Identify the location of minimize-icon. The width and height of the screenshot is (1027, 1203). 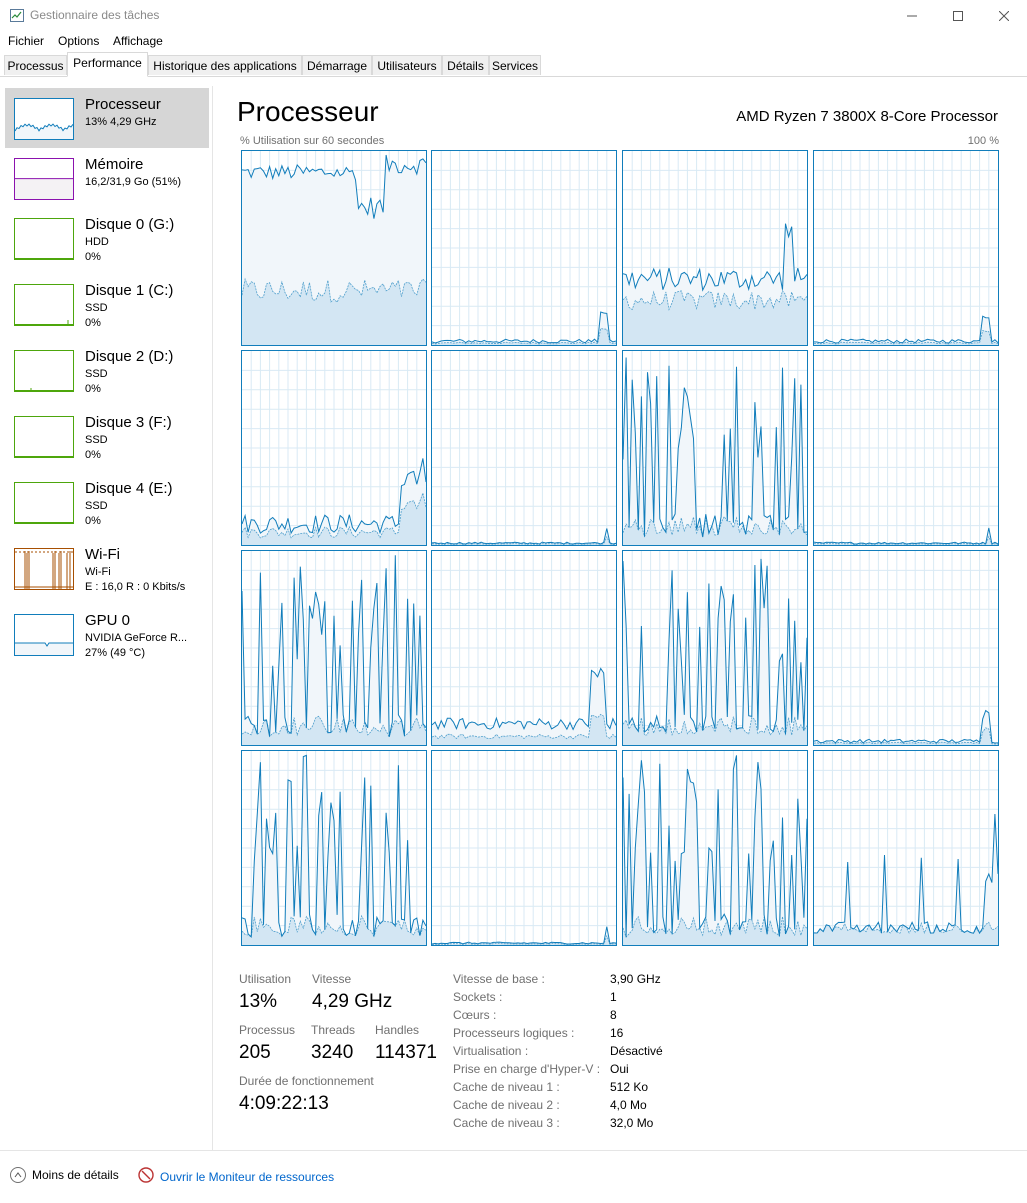
(912, 15).